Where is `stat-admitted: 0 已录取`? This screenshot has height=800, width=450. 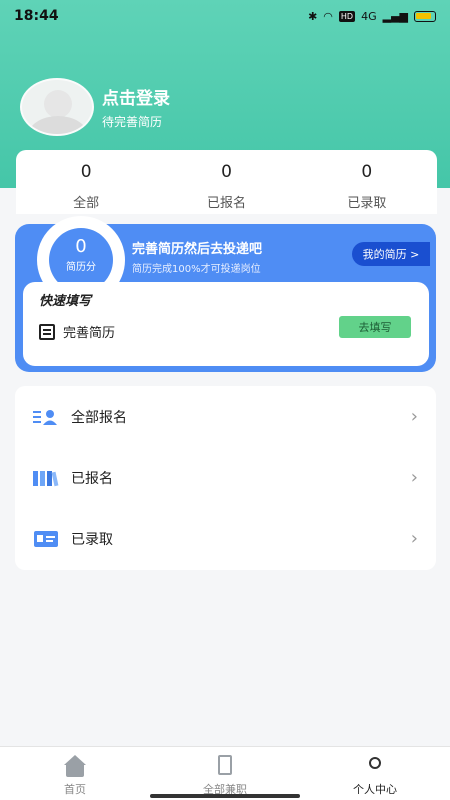
stat-admitted: 0 已录取 is located at coordinates (367, 182).